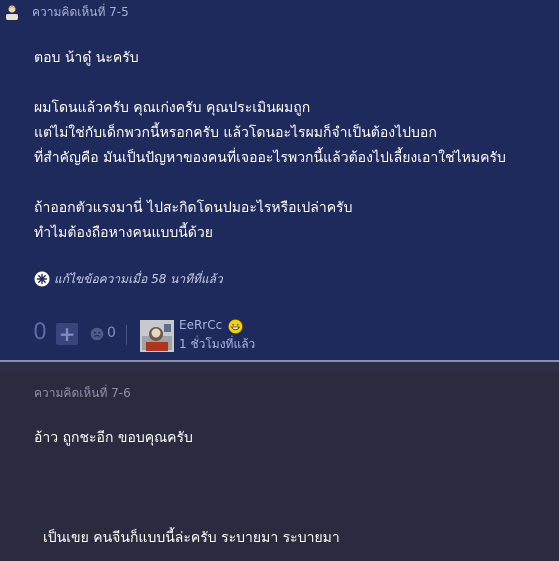 The height and width of the screenshot is (561, 559). Describe the element at coordinates (80, 11) in the screenshot. I see `comment-number: ความคิดเห็นที่ 7-5` at that location.